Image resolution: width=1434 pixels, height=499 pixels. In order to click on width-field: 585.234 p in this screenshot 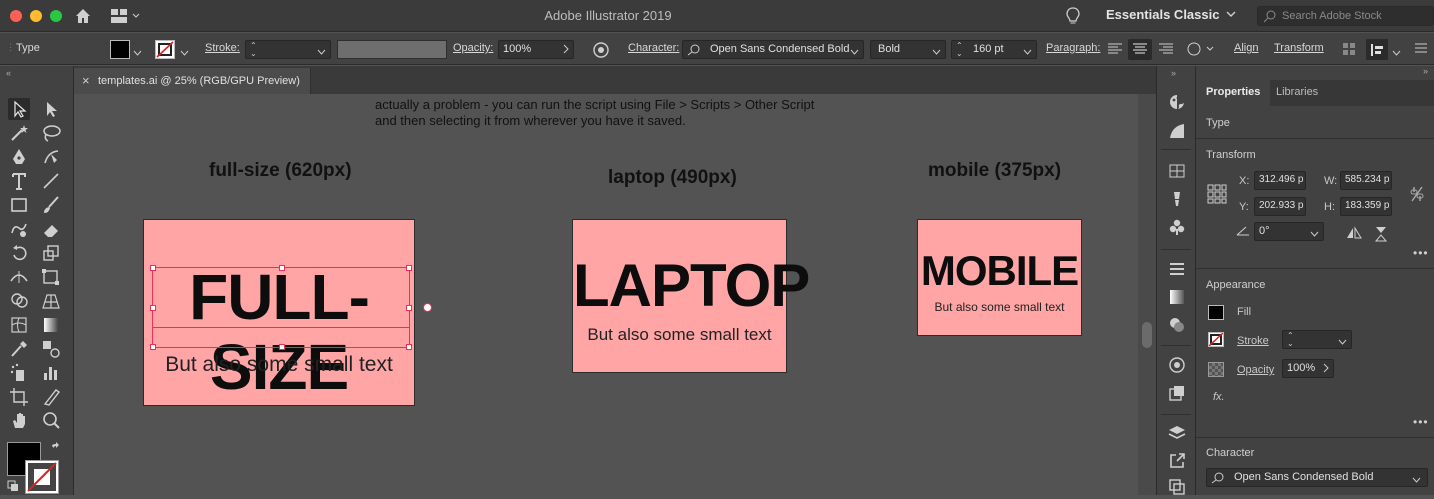, I will do `click(1366, 180)`.